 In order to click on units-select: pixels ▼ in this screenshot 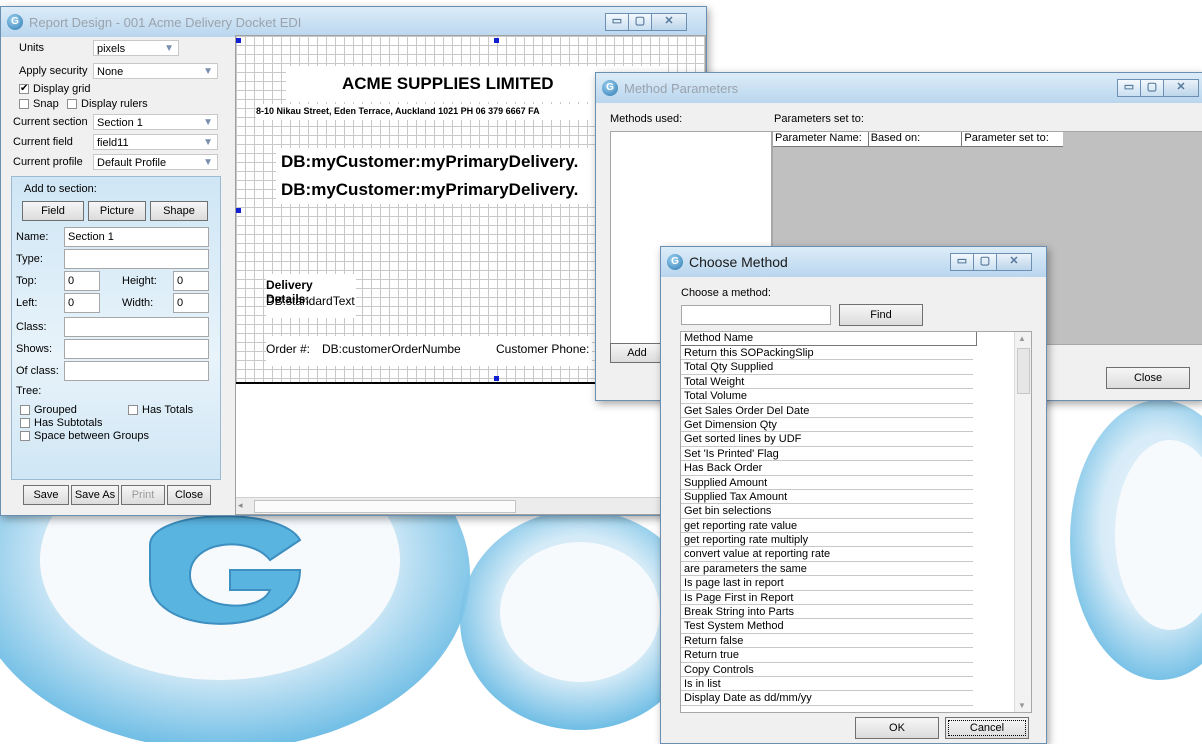, I will do `click(136, 48)`.